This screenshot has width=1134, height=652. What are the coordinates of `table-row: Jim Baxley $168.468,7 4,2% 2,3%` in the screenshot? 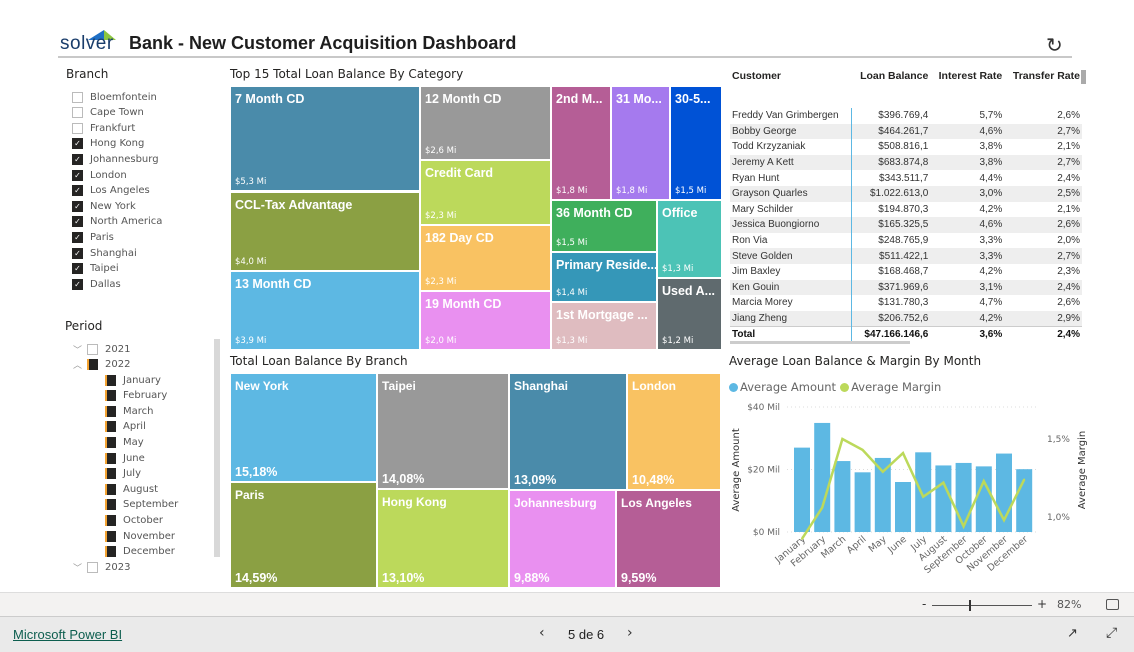 It's located at (906, 271).